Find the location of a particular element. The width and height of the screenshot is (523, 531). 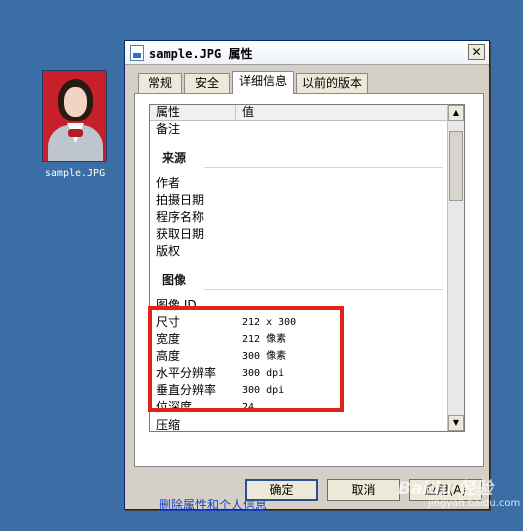

close-button: ✕ is located at coordinates (476, 52).